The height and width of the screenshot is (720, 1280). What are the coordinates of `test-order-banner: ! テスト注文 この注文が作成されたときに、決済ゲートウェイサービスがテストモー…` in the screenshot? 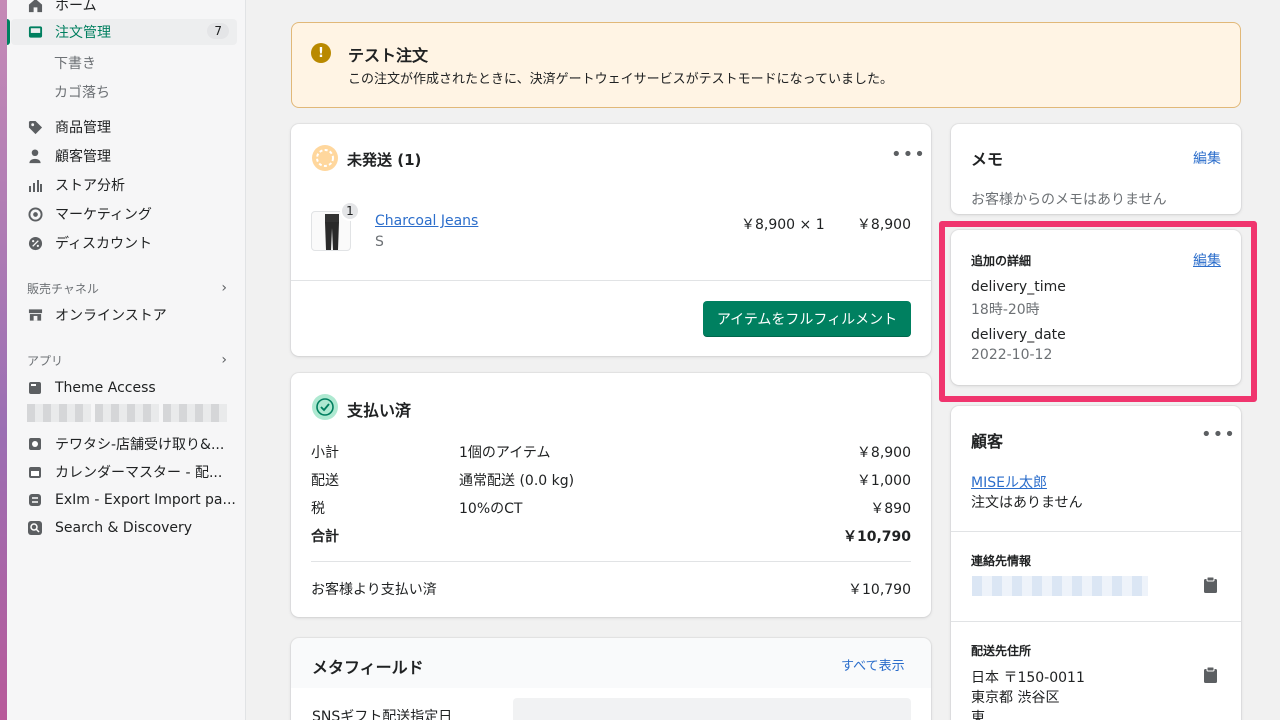 It's located at (766, 65).